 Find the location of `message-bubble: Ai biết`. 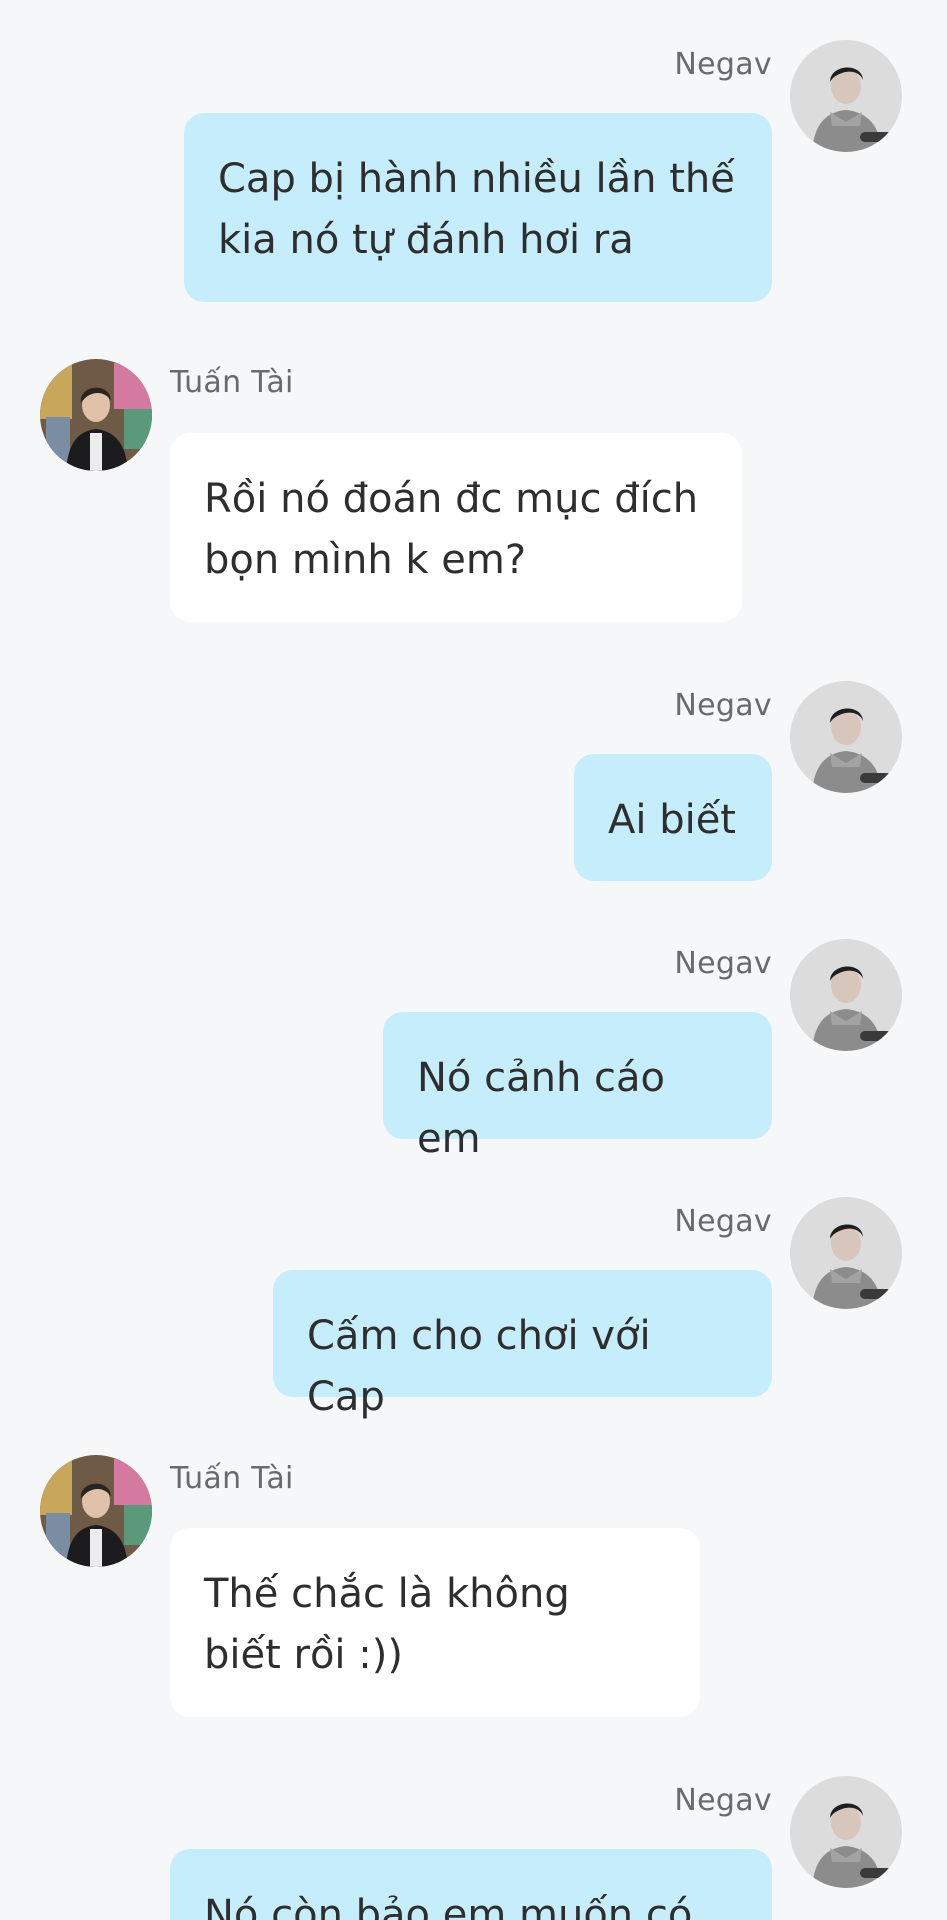

message-bubble: Ai biết is located at coordinates (673, 817).